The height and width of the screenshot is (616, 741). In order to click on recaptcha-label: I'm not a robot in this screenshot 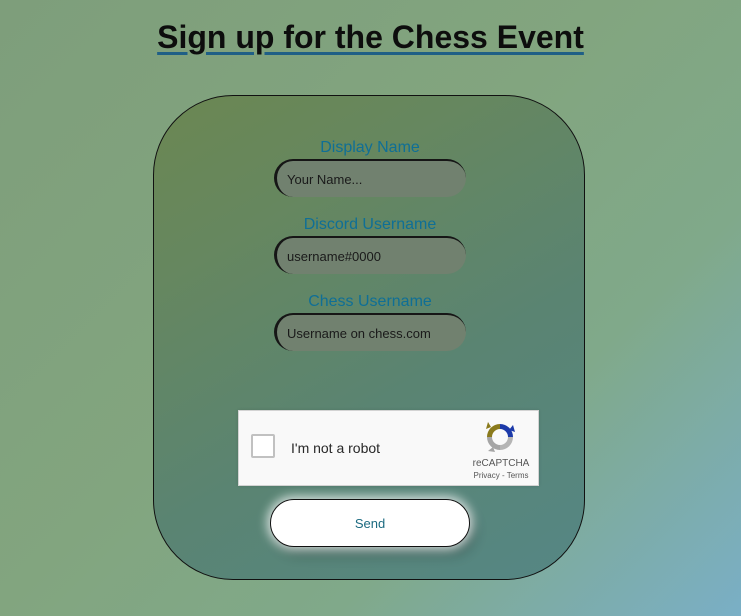, I will do `click(336, 448)`.